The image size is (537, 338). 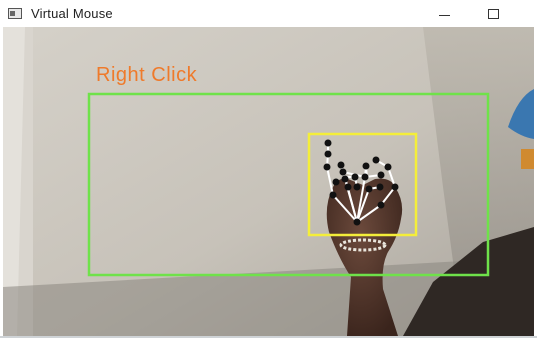 I want to click on maximize-icon, so click(x=493, y=13).